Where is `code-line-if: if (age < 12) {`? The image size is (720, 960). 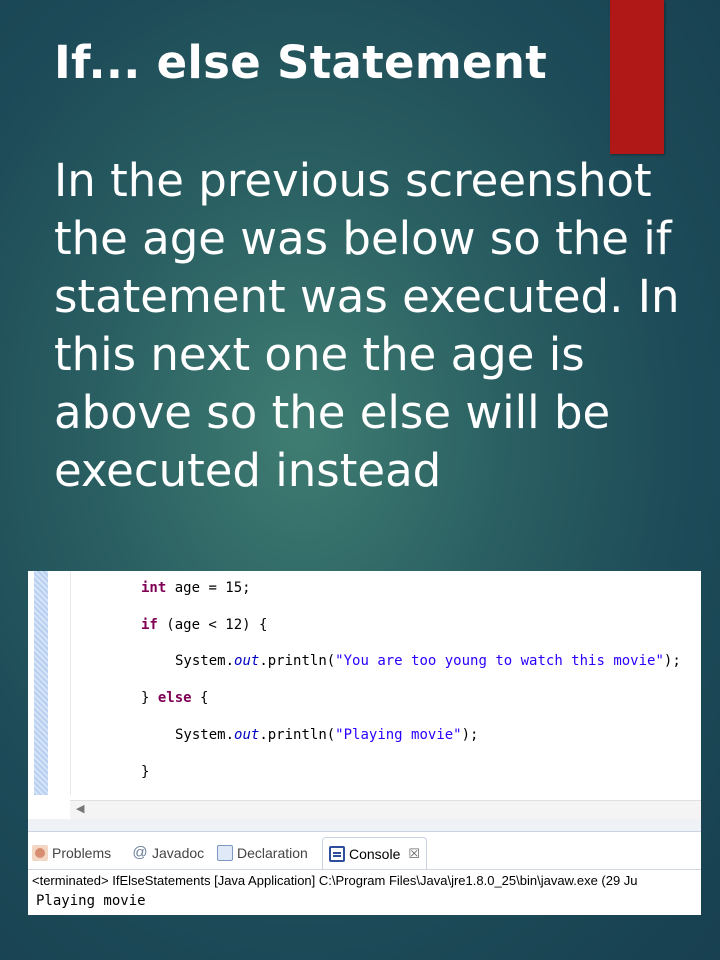 code-line-if: if (age < 12) { is located at coordinates (204, 625).